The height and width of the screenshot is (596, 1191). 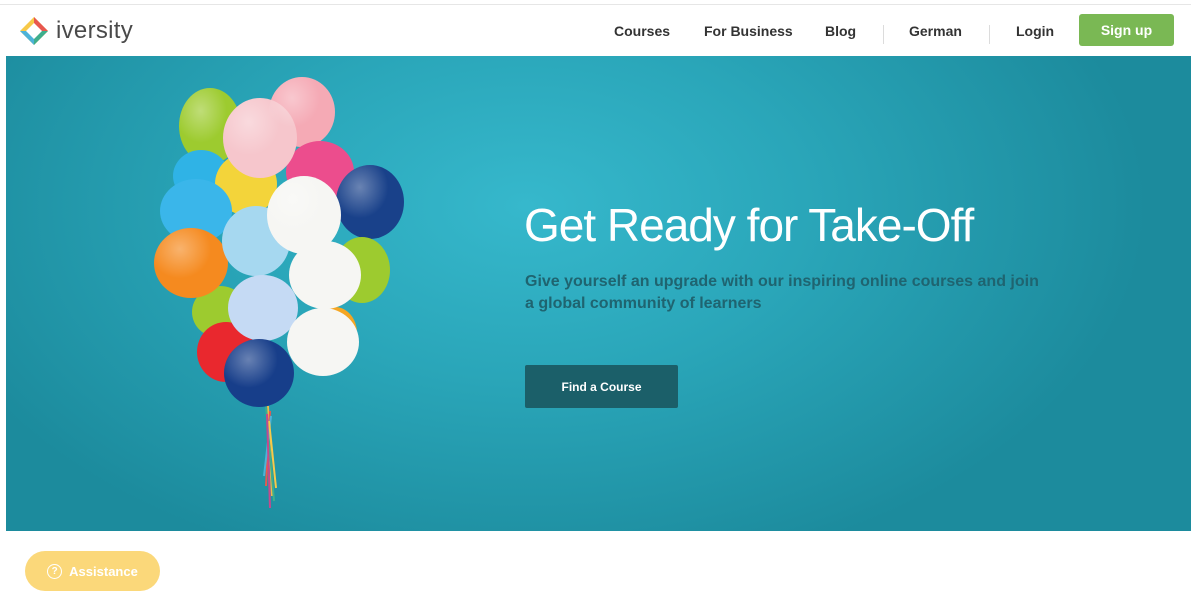 What do you see at coordinates (1126, 30) in the screenshot?
I see `signup-button: Sign up` at bounding box center [1126, 30].